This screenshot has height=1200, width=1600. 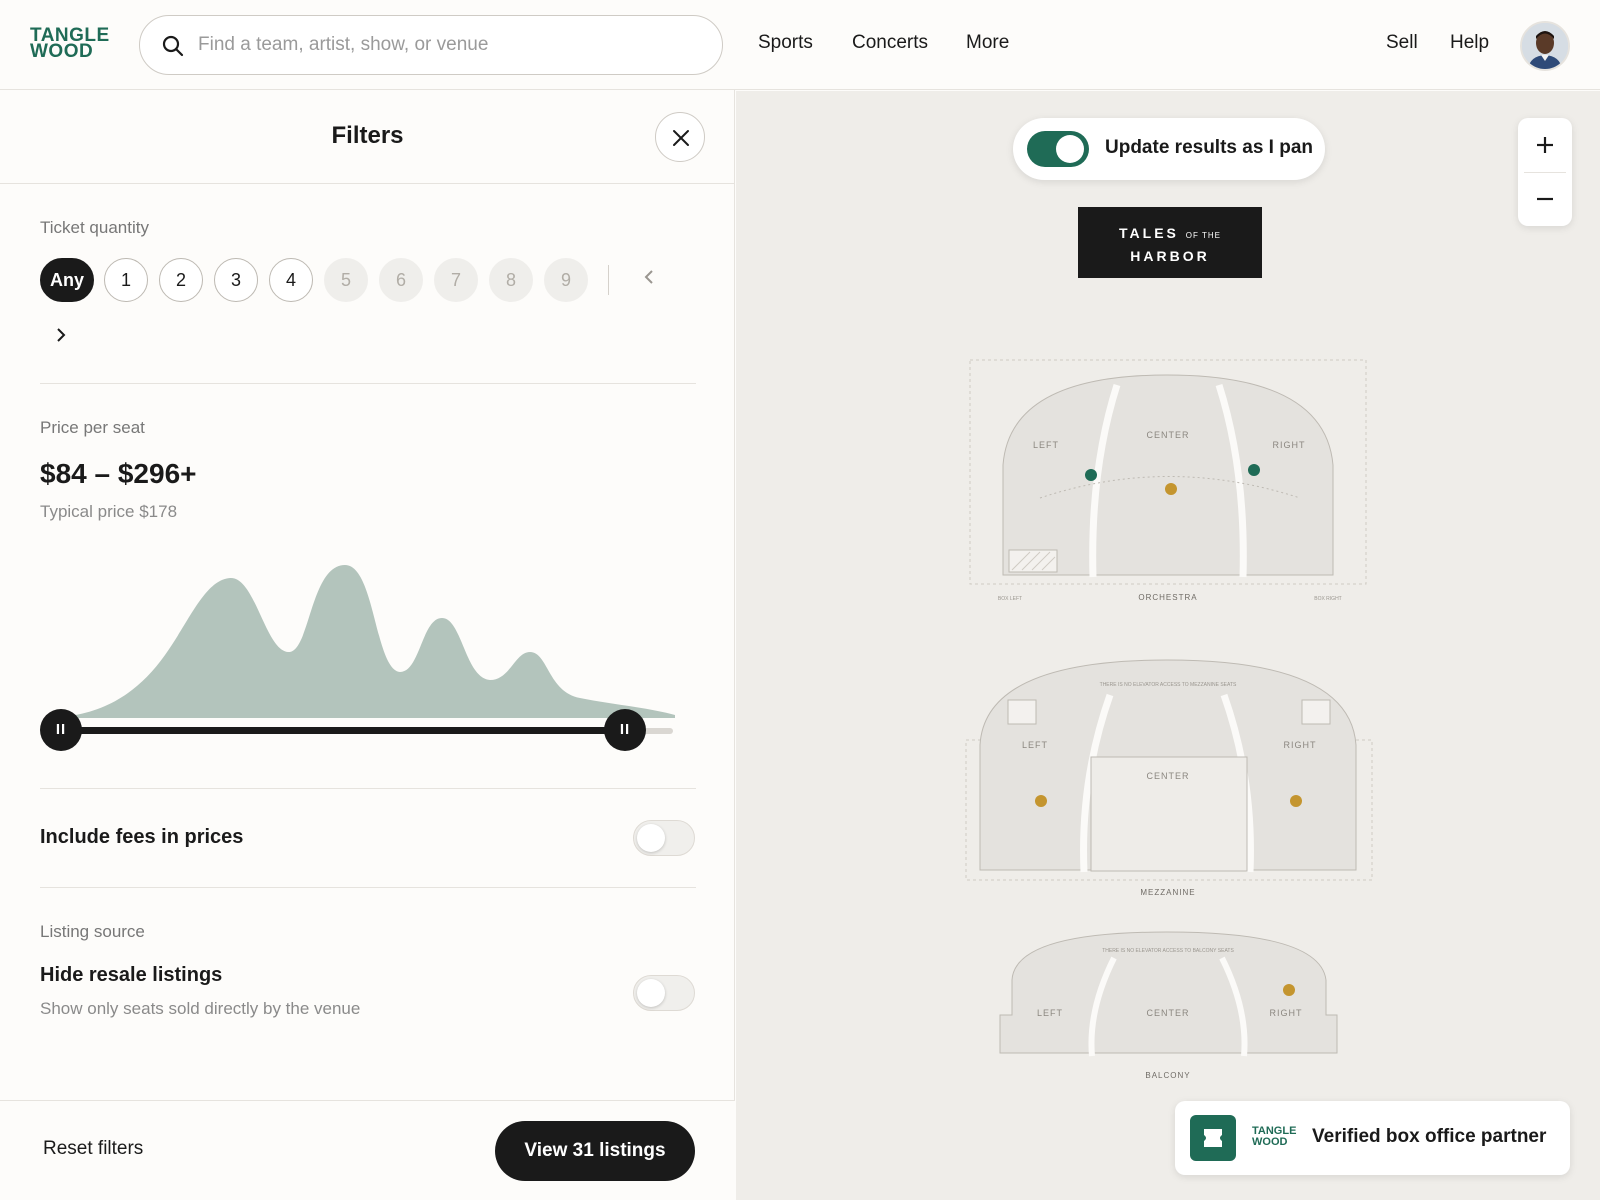 What do you see at coordinates (1300, 745) in the screenshot?
I see `mezzanine-right-label: RIGHT` at bounding box center [1300, 745].